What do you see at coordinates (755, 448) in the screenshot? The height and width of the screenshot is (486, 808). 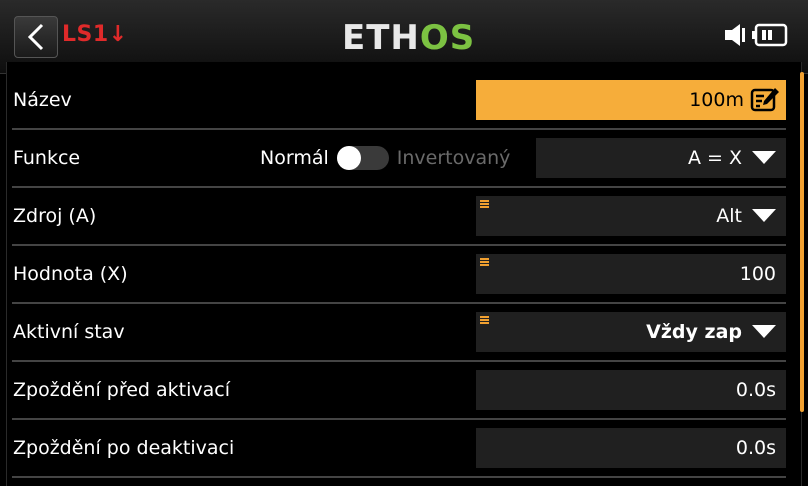 I see `delay-after-value: 0.0s` at bounding box center [755, 448].